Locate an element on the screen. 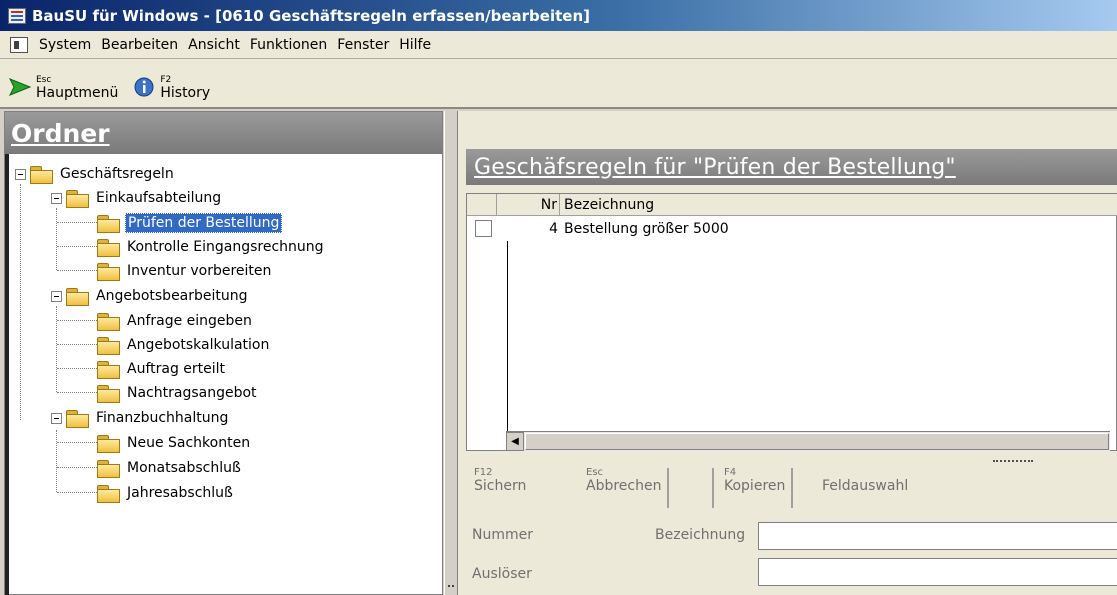 The width and height of the screenshot is (1117, 595). menu-system: System is located at coordinates (65, 45).